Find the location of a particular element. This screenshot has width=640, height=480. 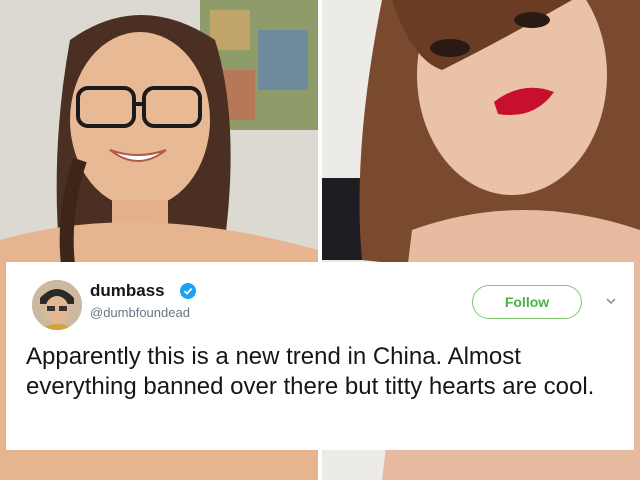

chevron-down-icon is located at coordinates (611, 301).